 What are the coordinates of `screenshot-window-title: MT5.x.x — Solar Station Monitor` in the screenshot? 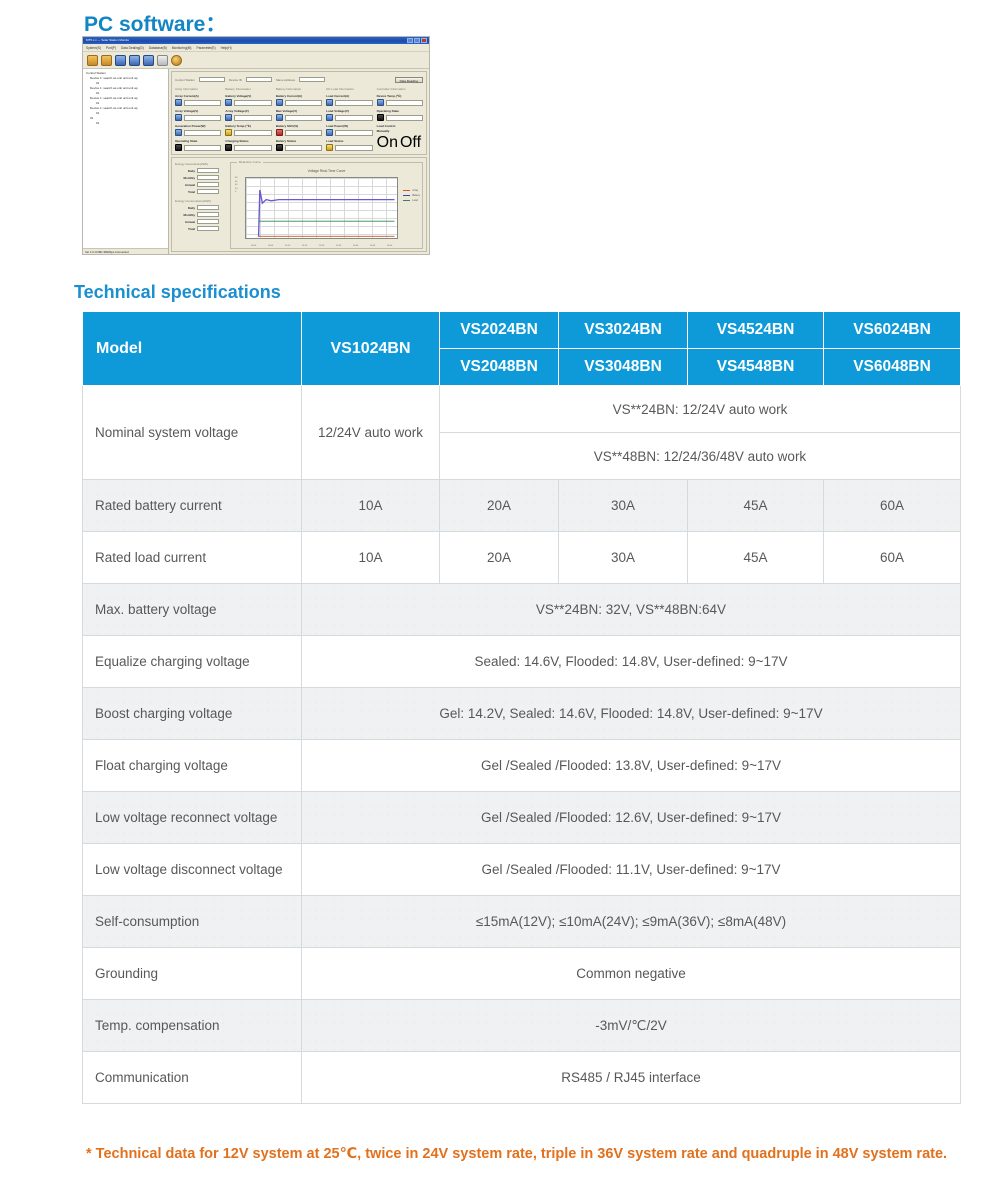 It's located at (108, 40).